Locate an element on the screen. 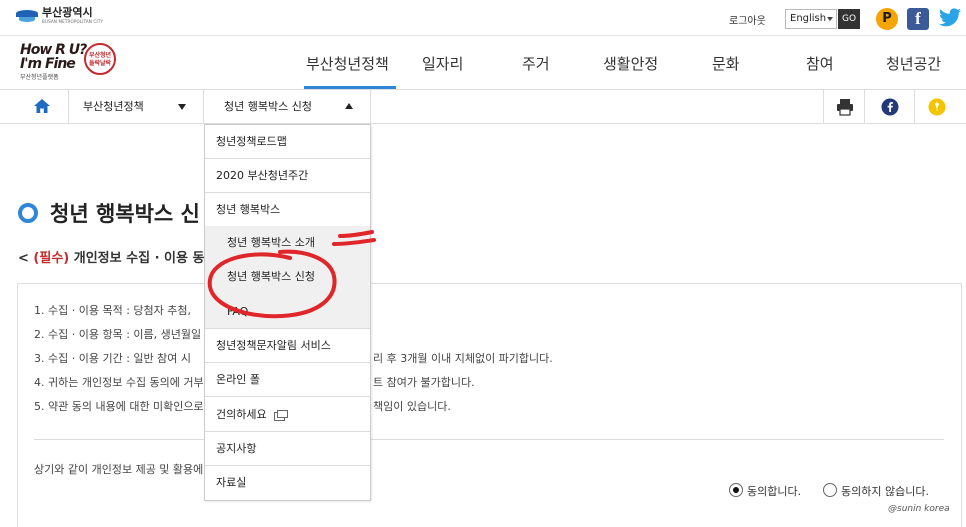 Image resolution: width=966 pixels, height=527 pixels. dropdown-sub-faq: FAQ is located at coordinates (287, 311).